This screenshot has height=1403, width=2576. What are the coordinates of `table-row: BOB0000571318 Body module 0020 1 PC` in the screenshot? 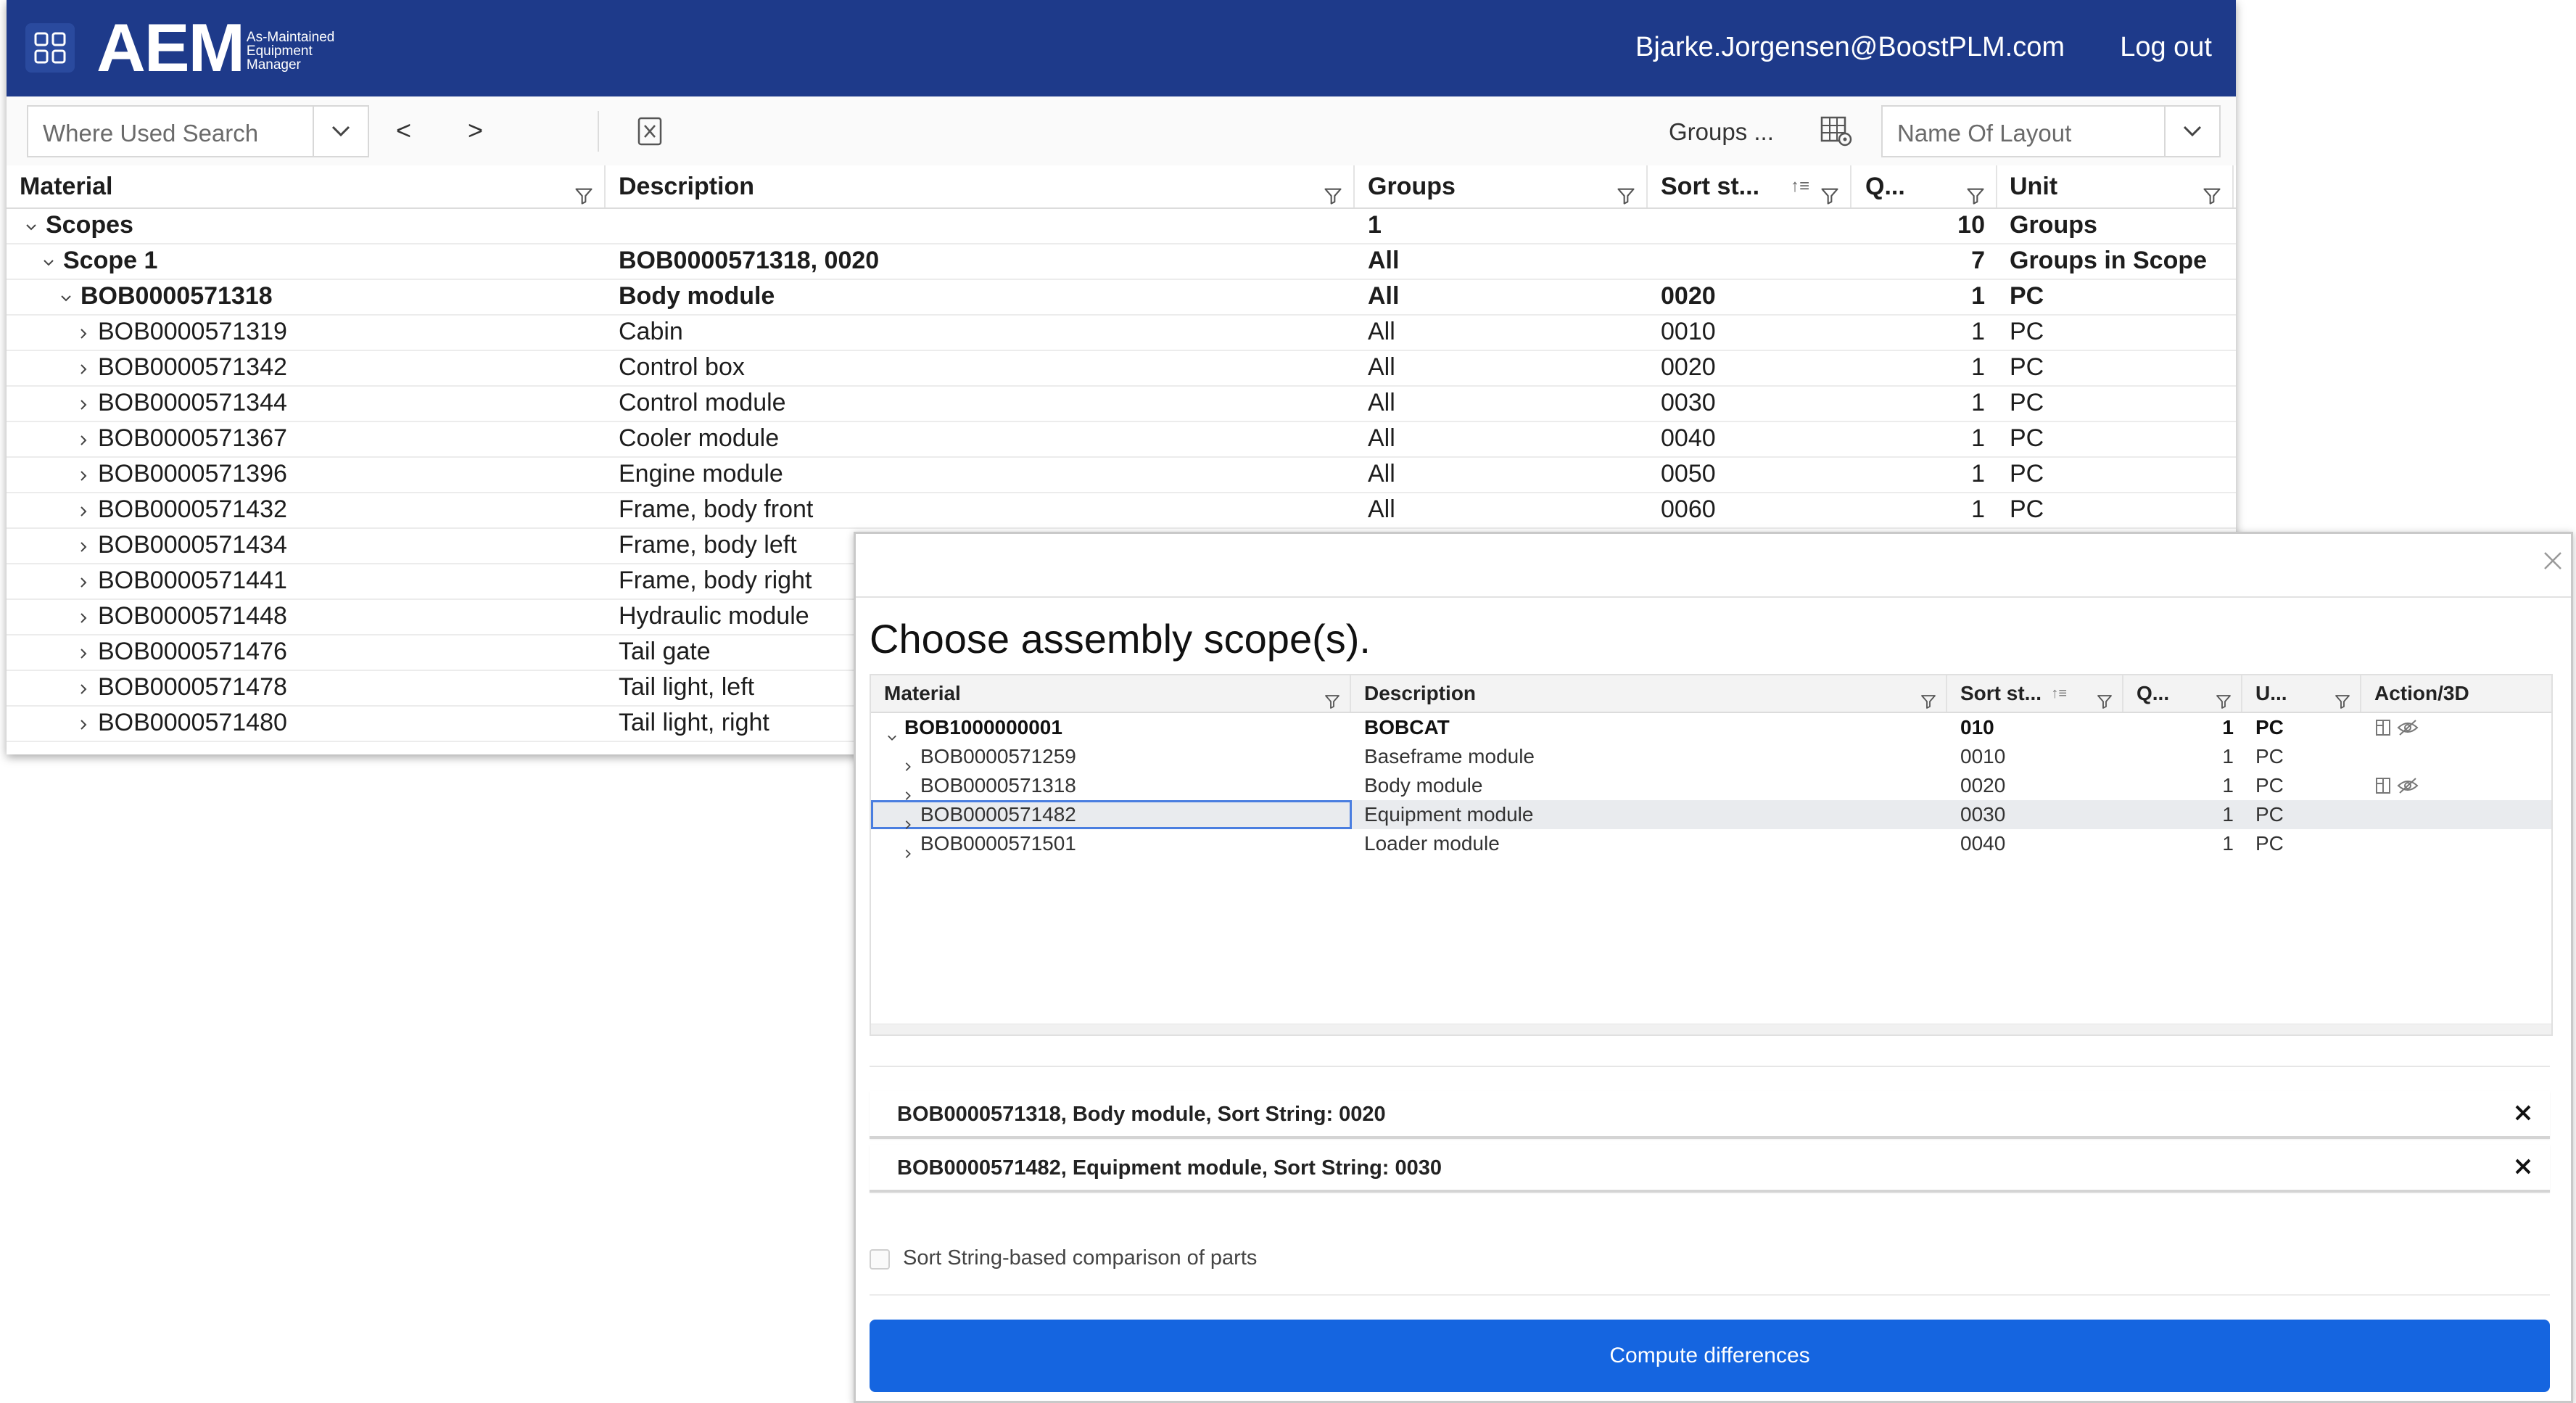 It's located at (1711, 785).